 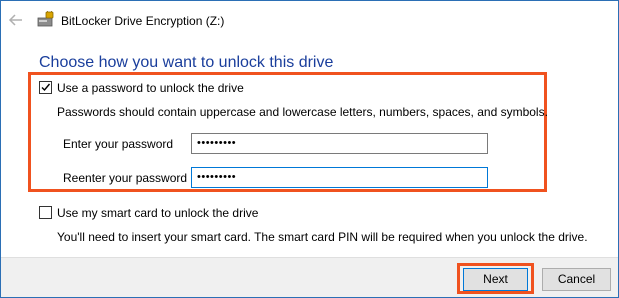 What do you see at coordinates (217, 177) in the screenshot?
I see `reenter-password-value: •••••••••` at bounding box center [217, 177].